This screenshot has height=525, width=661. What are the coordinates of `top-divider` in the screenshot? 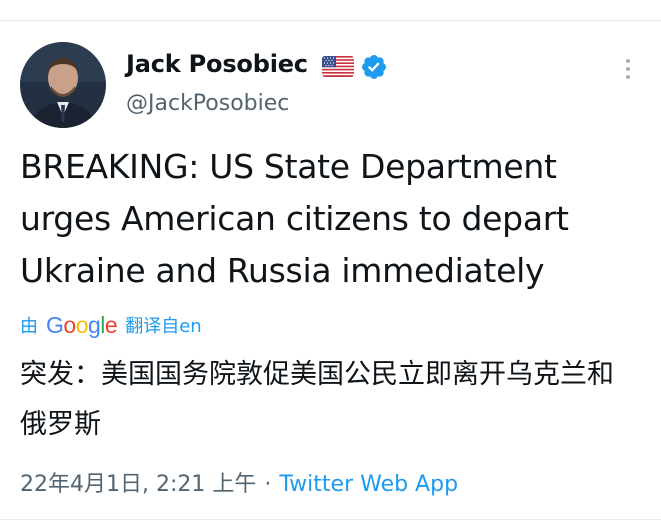 It's located at (330, 20).